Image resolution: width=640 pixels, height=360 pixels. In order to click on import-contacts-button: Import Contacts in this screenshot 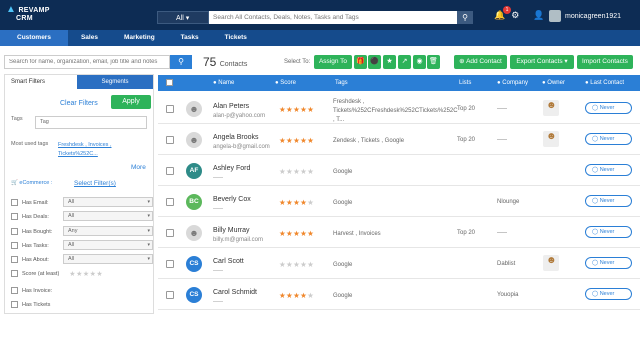, I will do `click(605, 62)`.